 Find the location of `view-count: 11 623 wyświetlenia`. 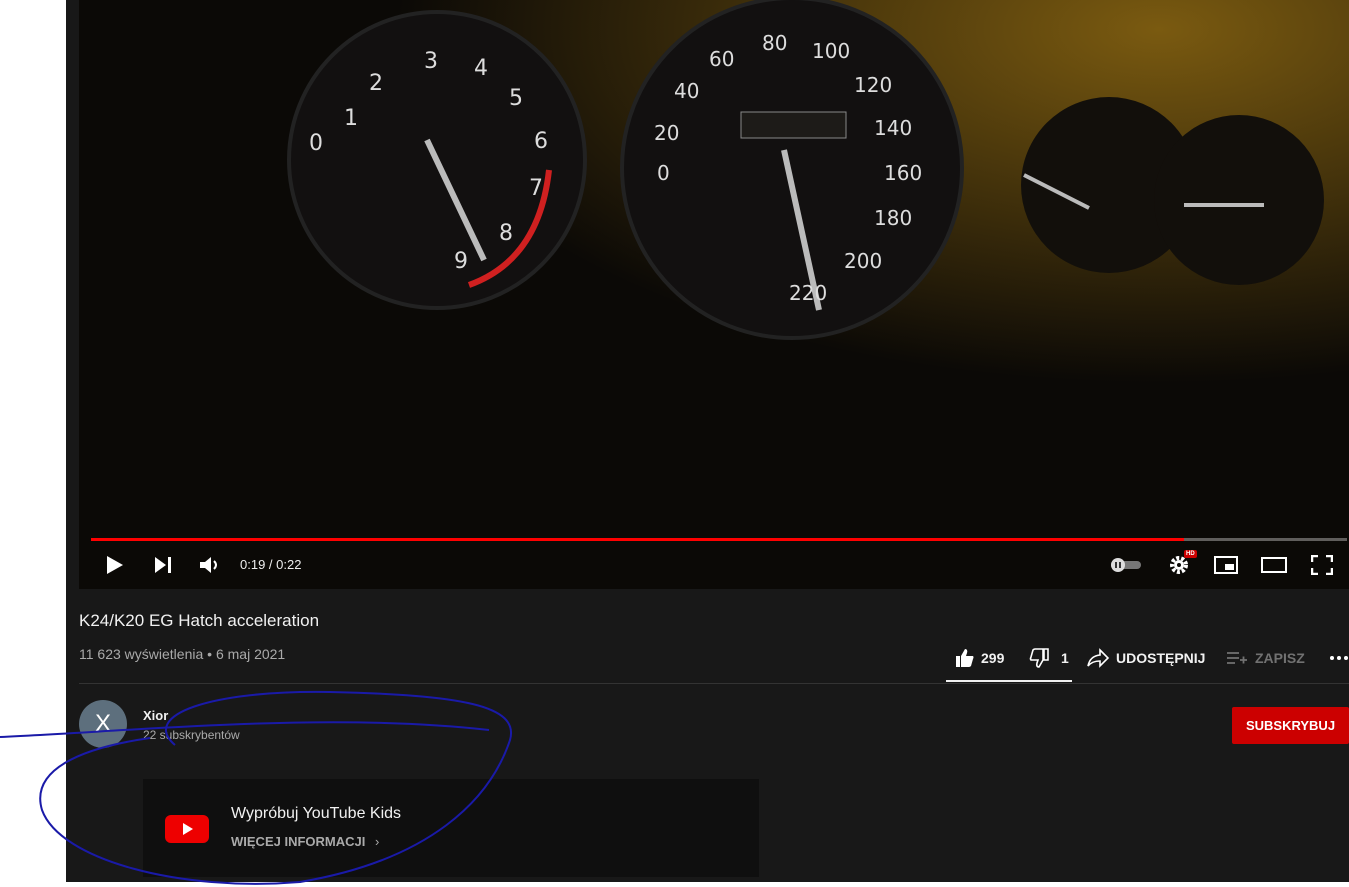

view-count: 11 623 wyświetlenia is located at coordinates (141, 654).